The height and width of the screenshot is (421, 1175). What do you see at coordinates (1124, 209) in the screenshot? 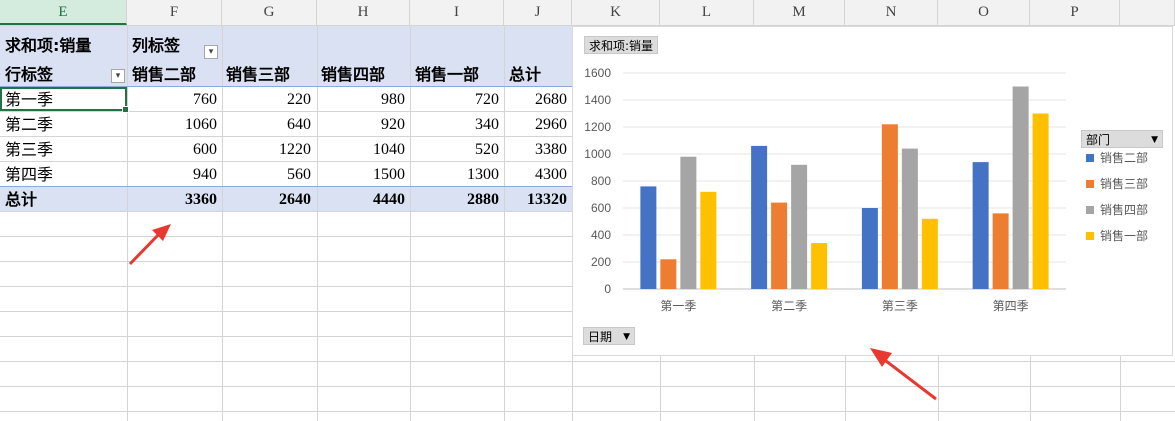
I see `legend-label: 销售四部` at bounding box center [1124, 209].